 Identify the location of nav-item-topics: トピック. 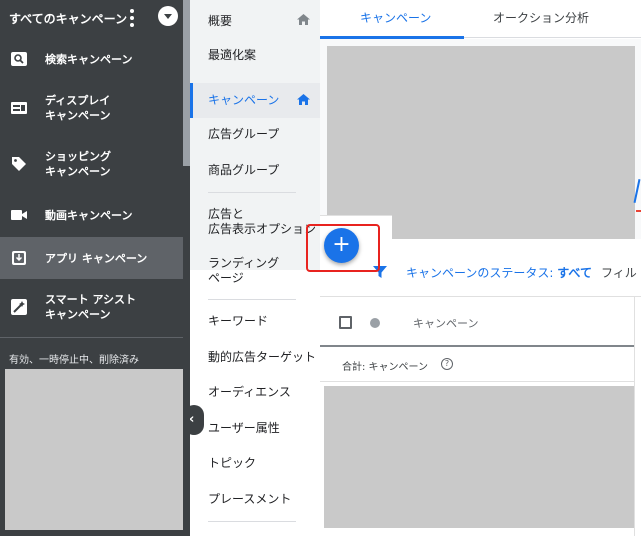
(232, 463).